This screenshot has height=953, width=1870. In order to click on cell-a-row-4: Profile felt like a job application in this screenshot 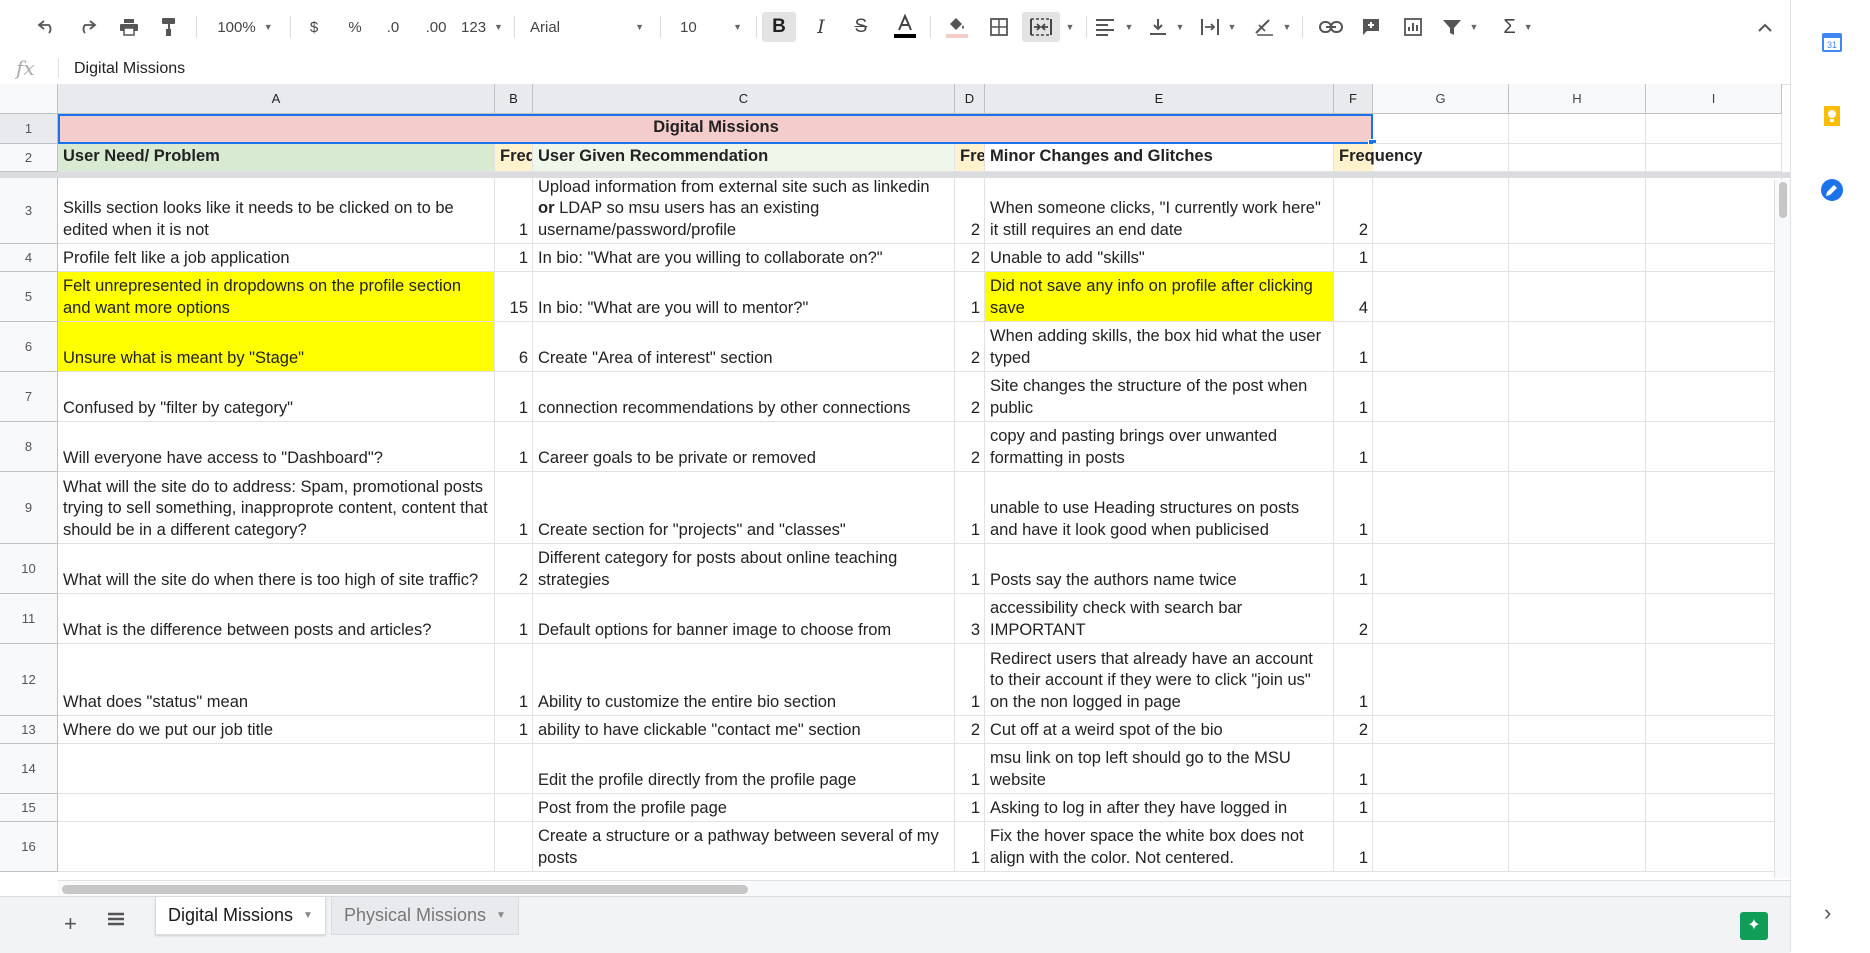, I will do `click(276, 258)`.